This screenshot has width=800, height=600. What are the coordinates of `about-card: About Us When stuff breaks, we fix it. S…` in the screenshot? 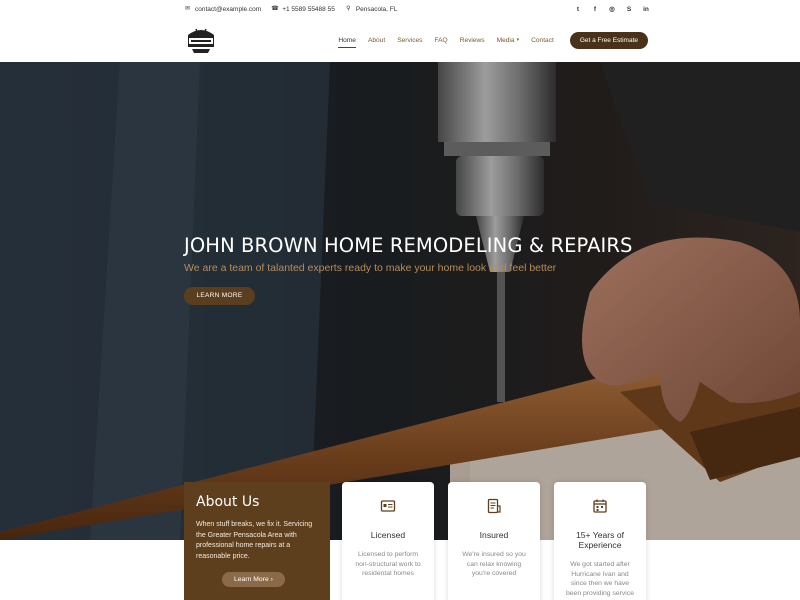 It's located at (257, 541).